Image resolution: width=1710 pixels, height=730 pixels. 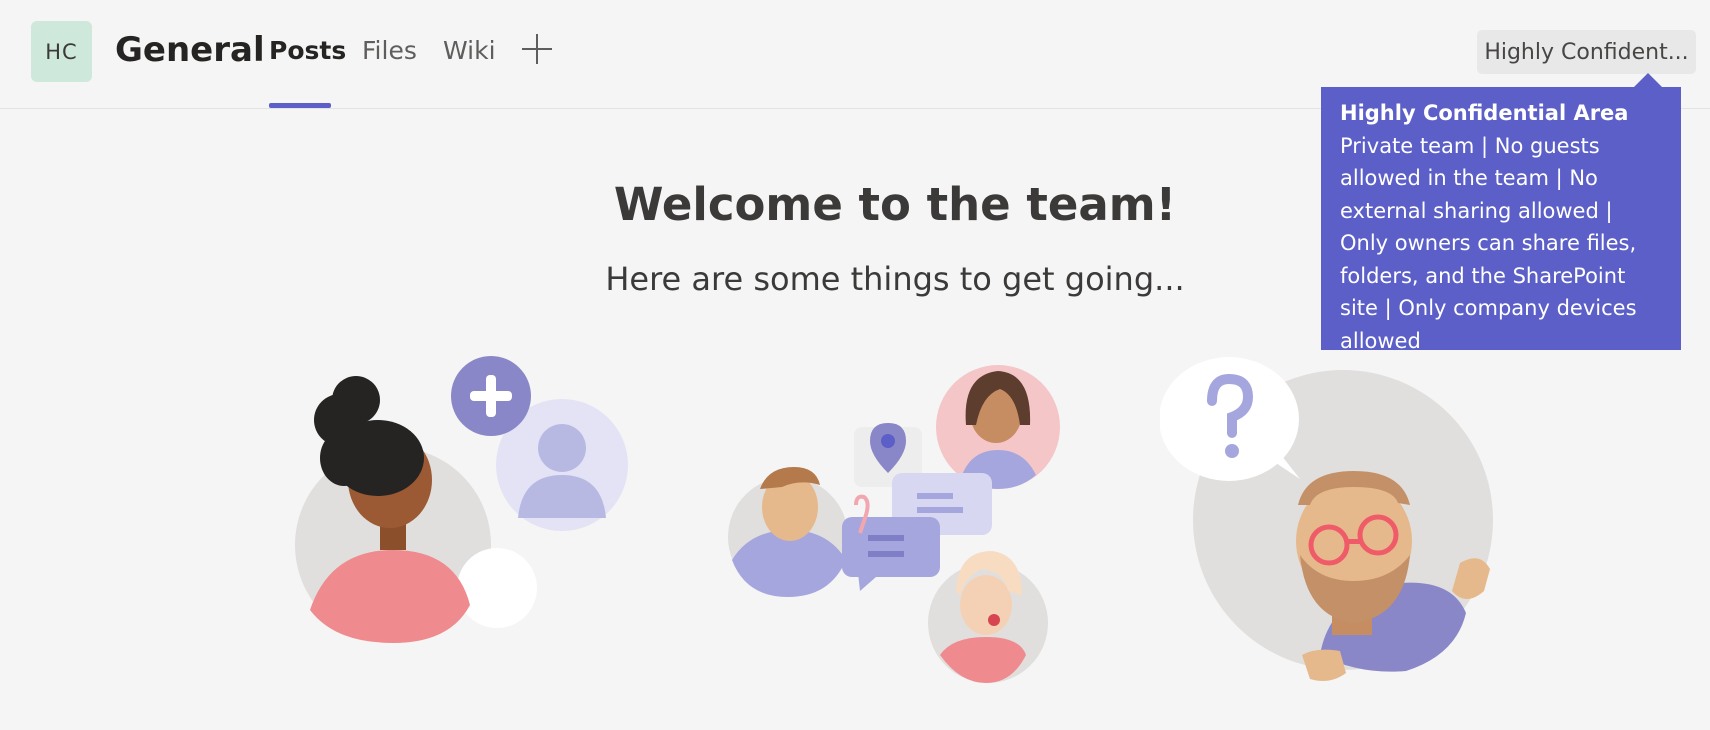 What do you see at coordinates (894, 524) in the screenshot?
I see `collaboration-illustration` at bounding box center [894, 524].